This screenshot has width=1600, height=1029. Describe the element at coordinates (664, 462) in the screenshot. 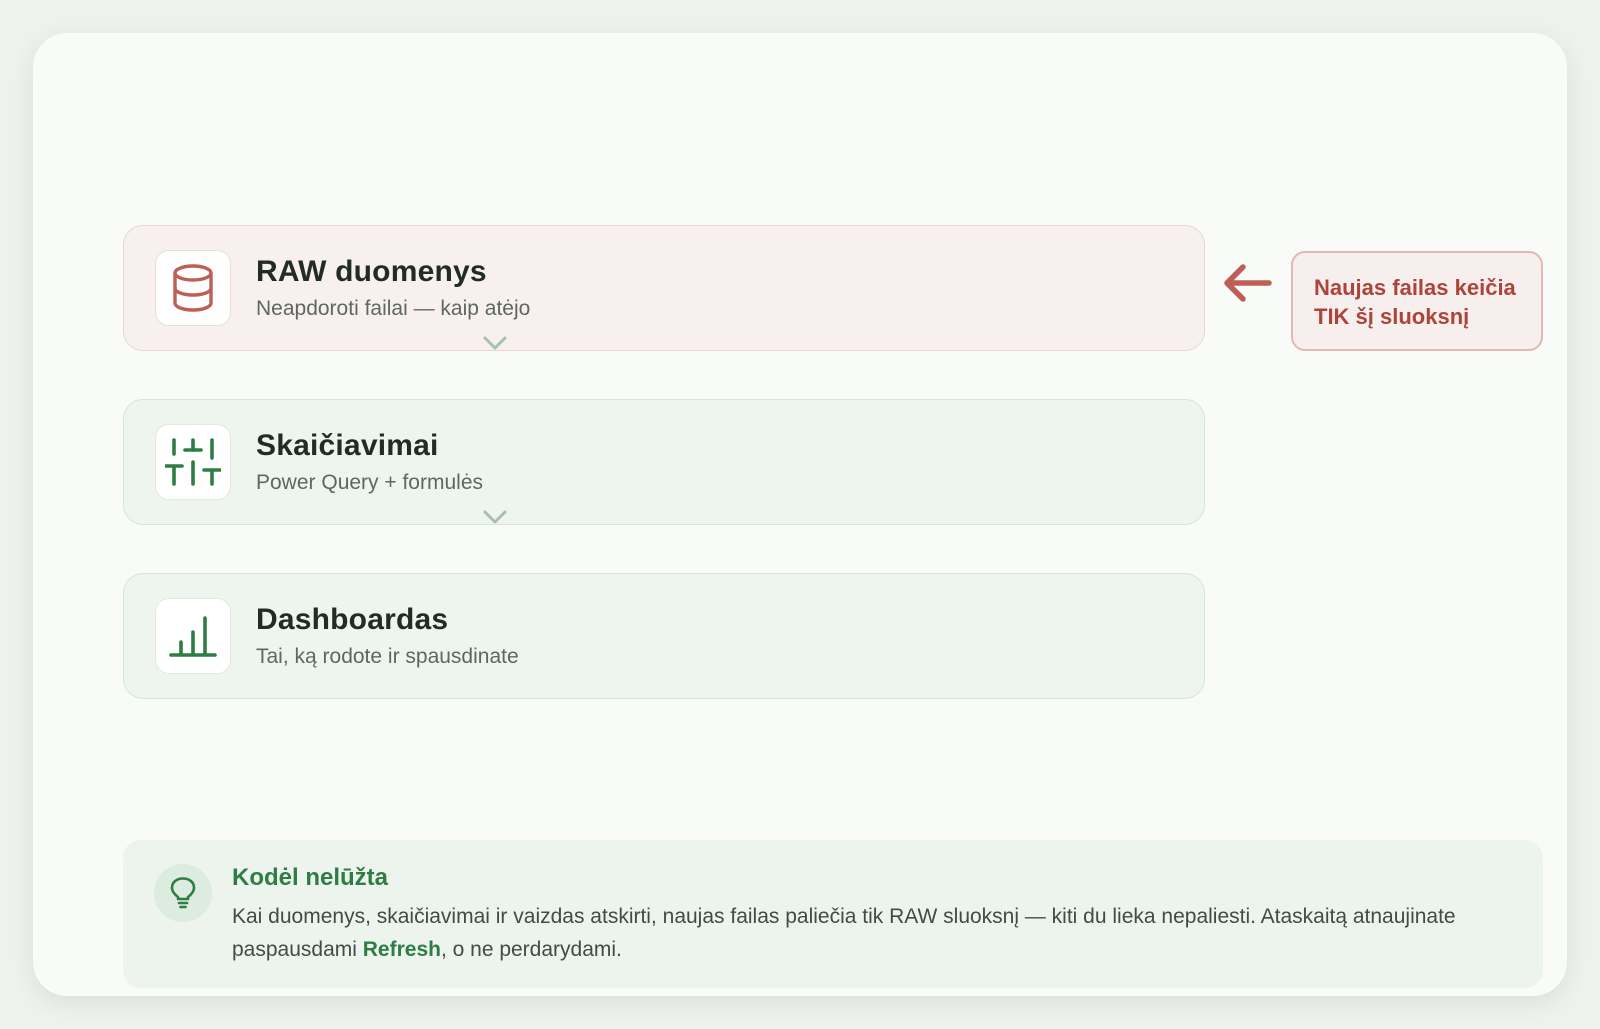

I see `layer-calculations: Skaičiavimai Power Query + formulės` at that location.